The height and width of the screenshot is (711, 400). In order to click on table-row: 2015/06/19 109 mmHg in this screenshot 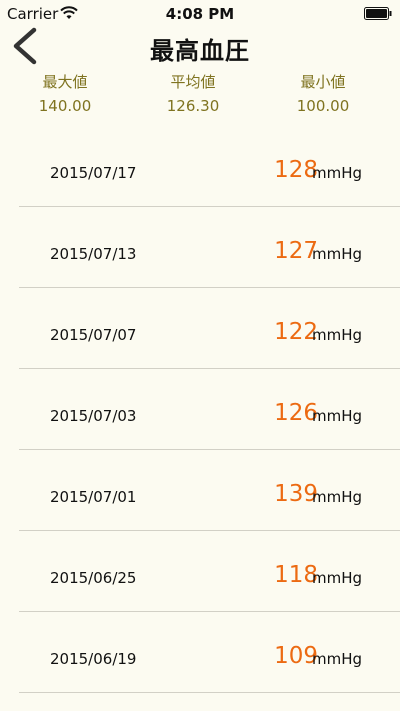, I will do `click(209, 652)`.